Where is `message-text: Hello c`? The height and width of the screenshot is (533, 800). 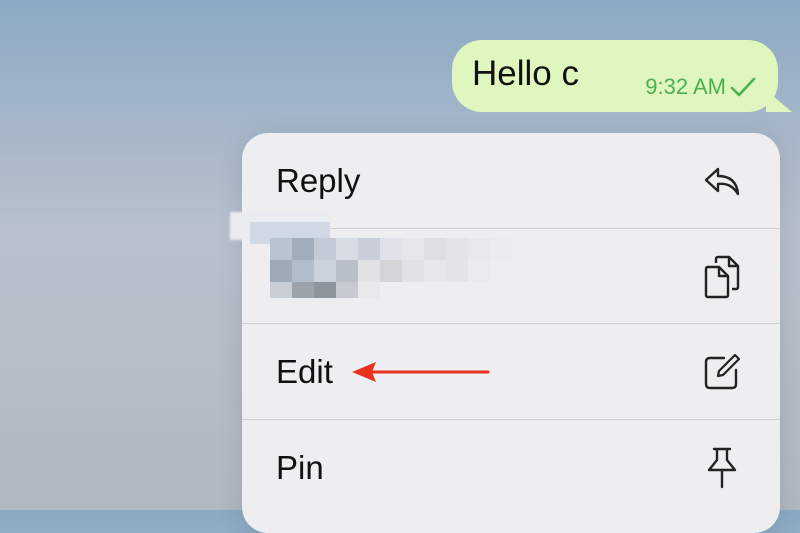 message-text: Hello c is located at coordinates (525, 73).